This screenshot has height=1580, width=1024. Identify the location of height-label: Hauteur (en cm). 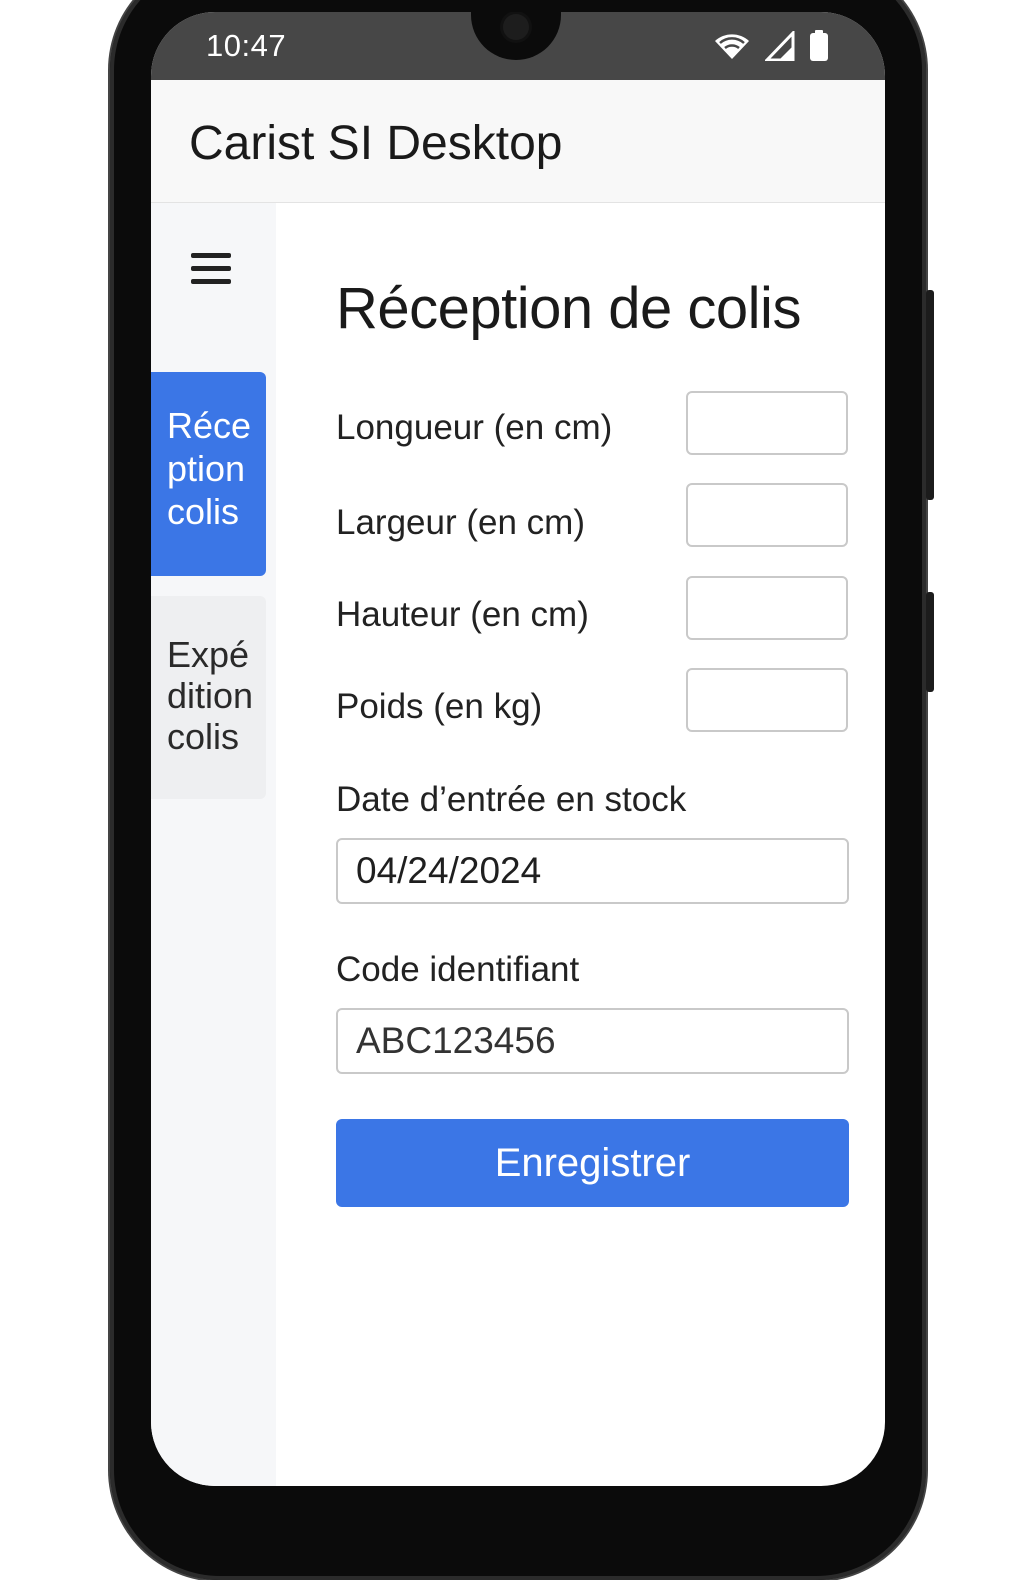
(462, 614).